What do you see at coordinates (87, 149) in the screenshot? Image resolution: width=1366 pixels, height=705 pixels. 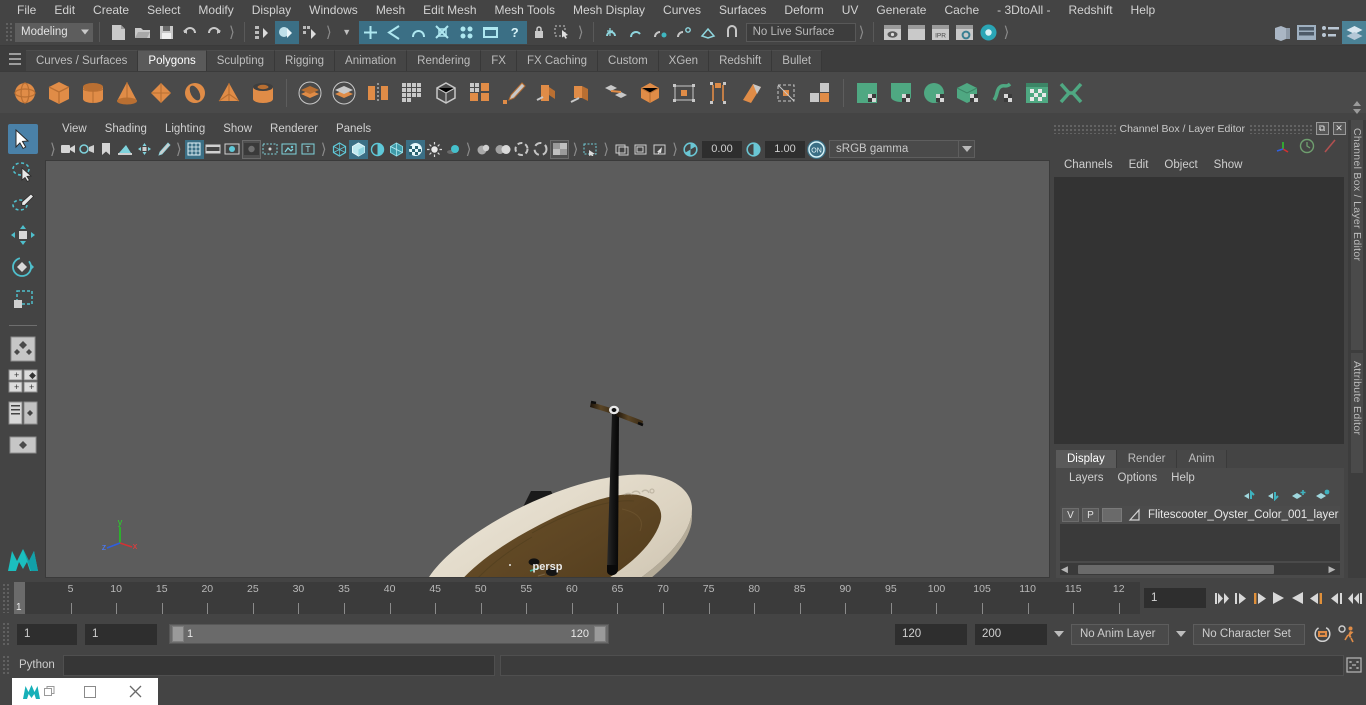 I see `camera-attributes-icon` at bounding box center [87, 149].